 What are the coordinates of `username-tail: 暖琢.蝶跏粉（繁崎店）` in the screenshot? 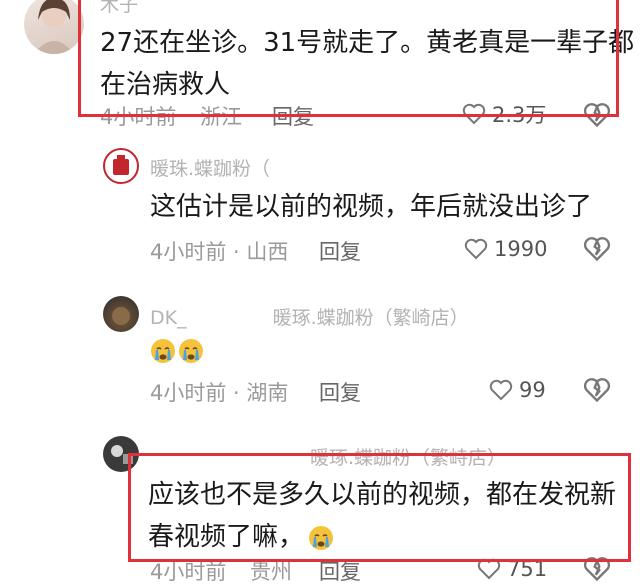 It's located at (370, 318).